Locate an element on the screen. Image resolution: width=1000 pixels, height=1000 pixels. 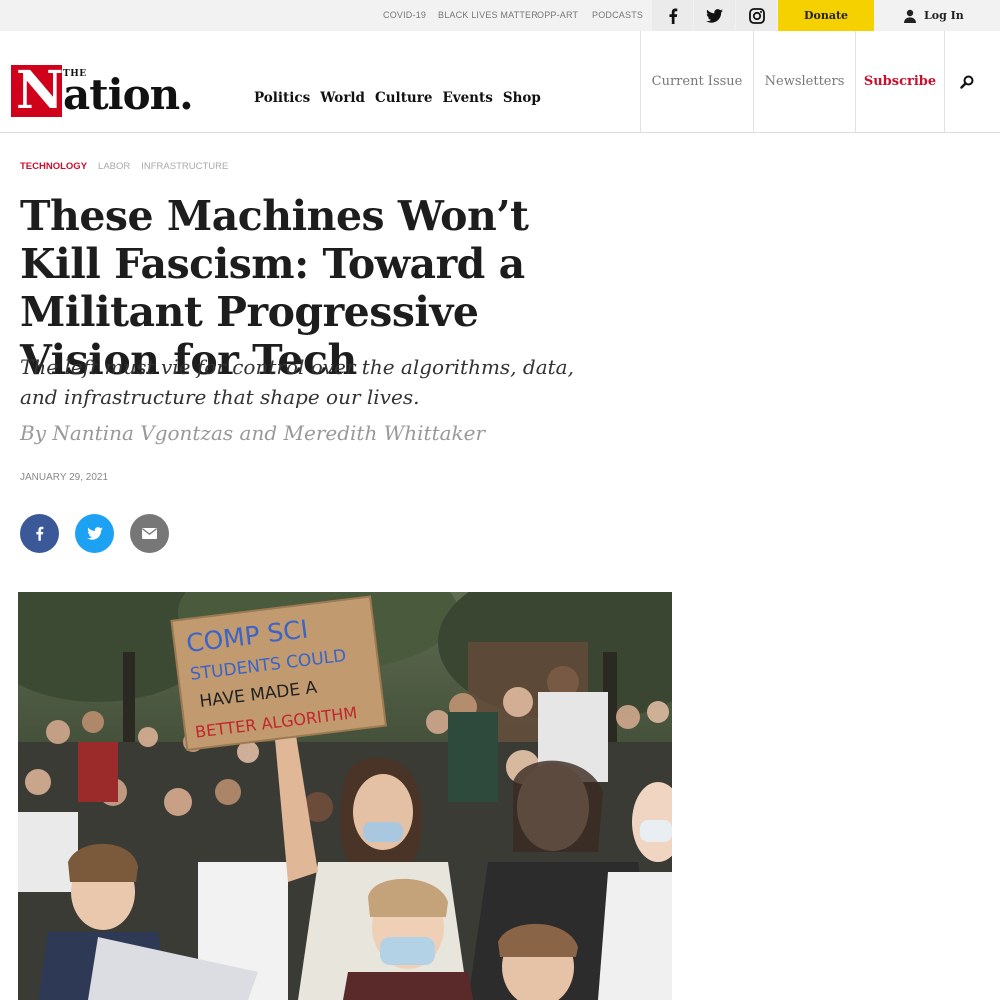
login-button: Log In is located at coordinates (933, 15).